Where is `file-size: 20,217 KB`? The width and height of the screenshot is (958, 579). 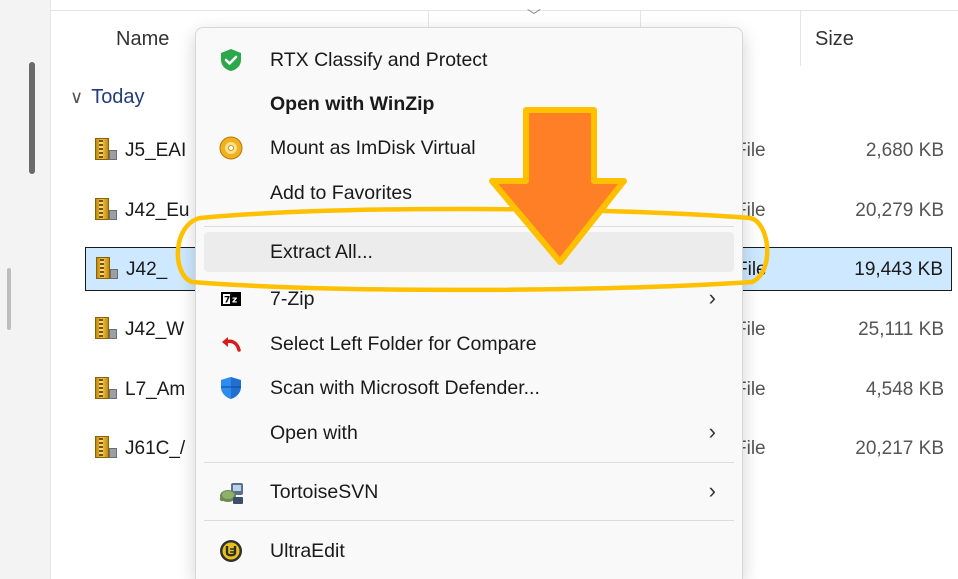
file-size: 20,217 KB is located at coordinates (899, 448).